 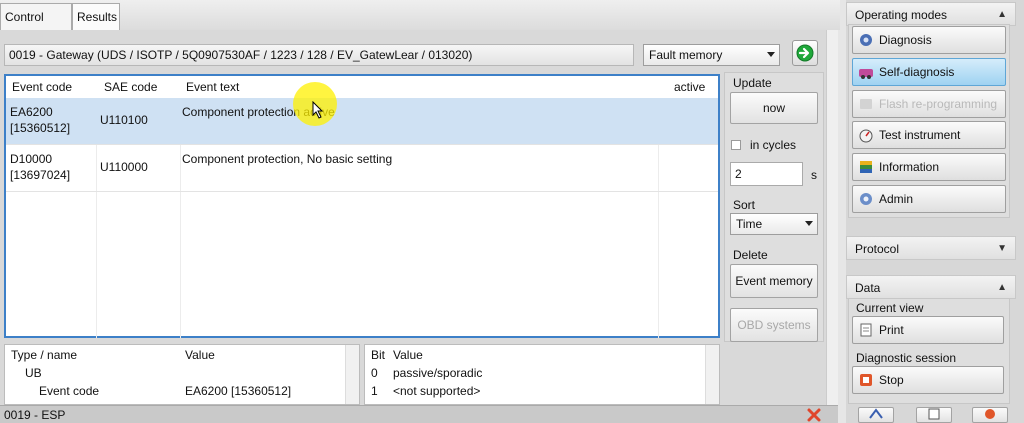 I want to click on col-header-event-text: Event text, so click(x=210, y=87).